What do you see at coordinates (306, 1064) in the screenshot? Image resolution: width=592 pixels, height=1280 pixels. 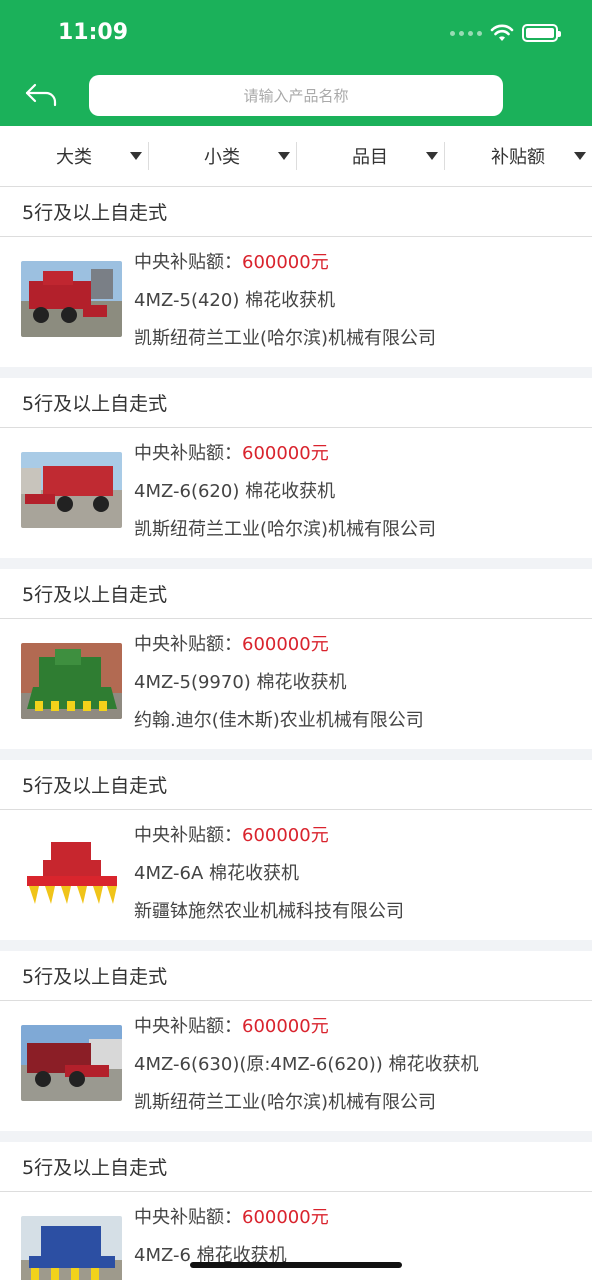 I see `product-model: 4MZ-6(630)(原:4MZ-6(620)) 棉花收获机` at bounding box center [306, 1064].